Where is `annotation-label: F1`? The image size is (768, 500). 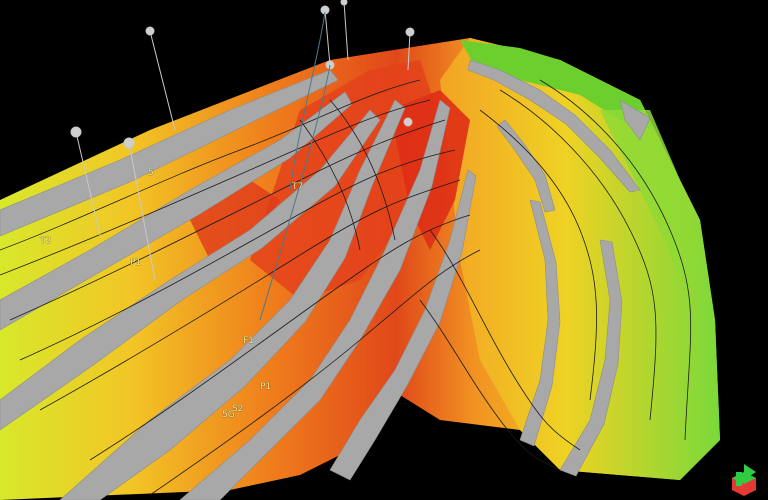 annotation-label: F1 is located at coordinates (248, 341).